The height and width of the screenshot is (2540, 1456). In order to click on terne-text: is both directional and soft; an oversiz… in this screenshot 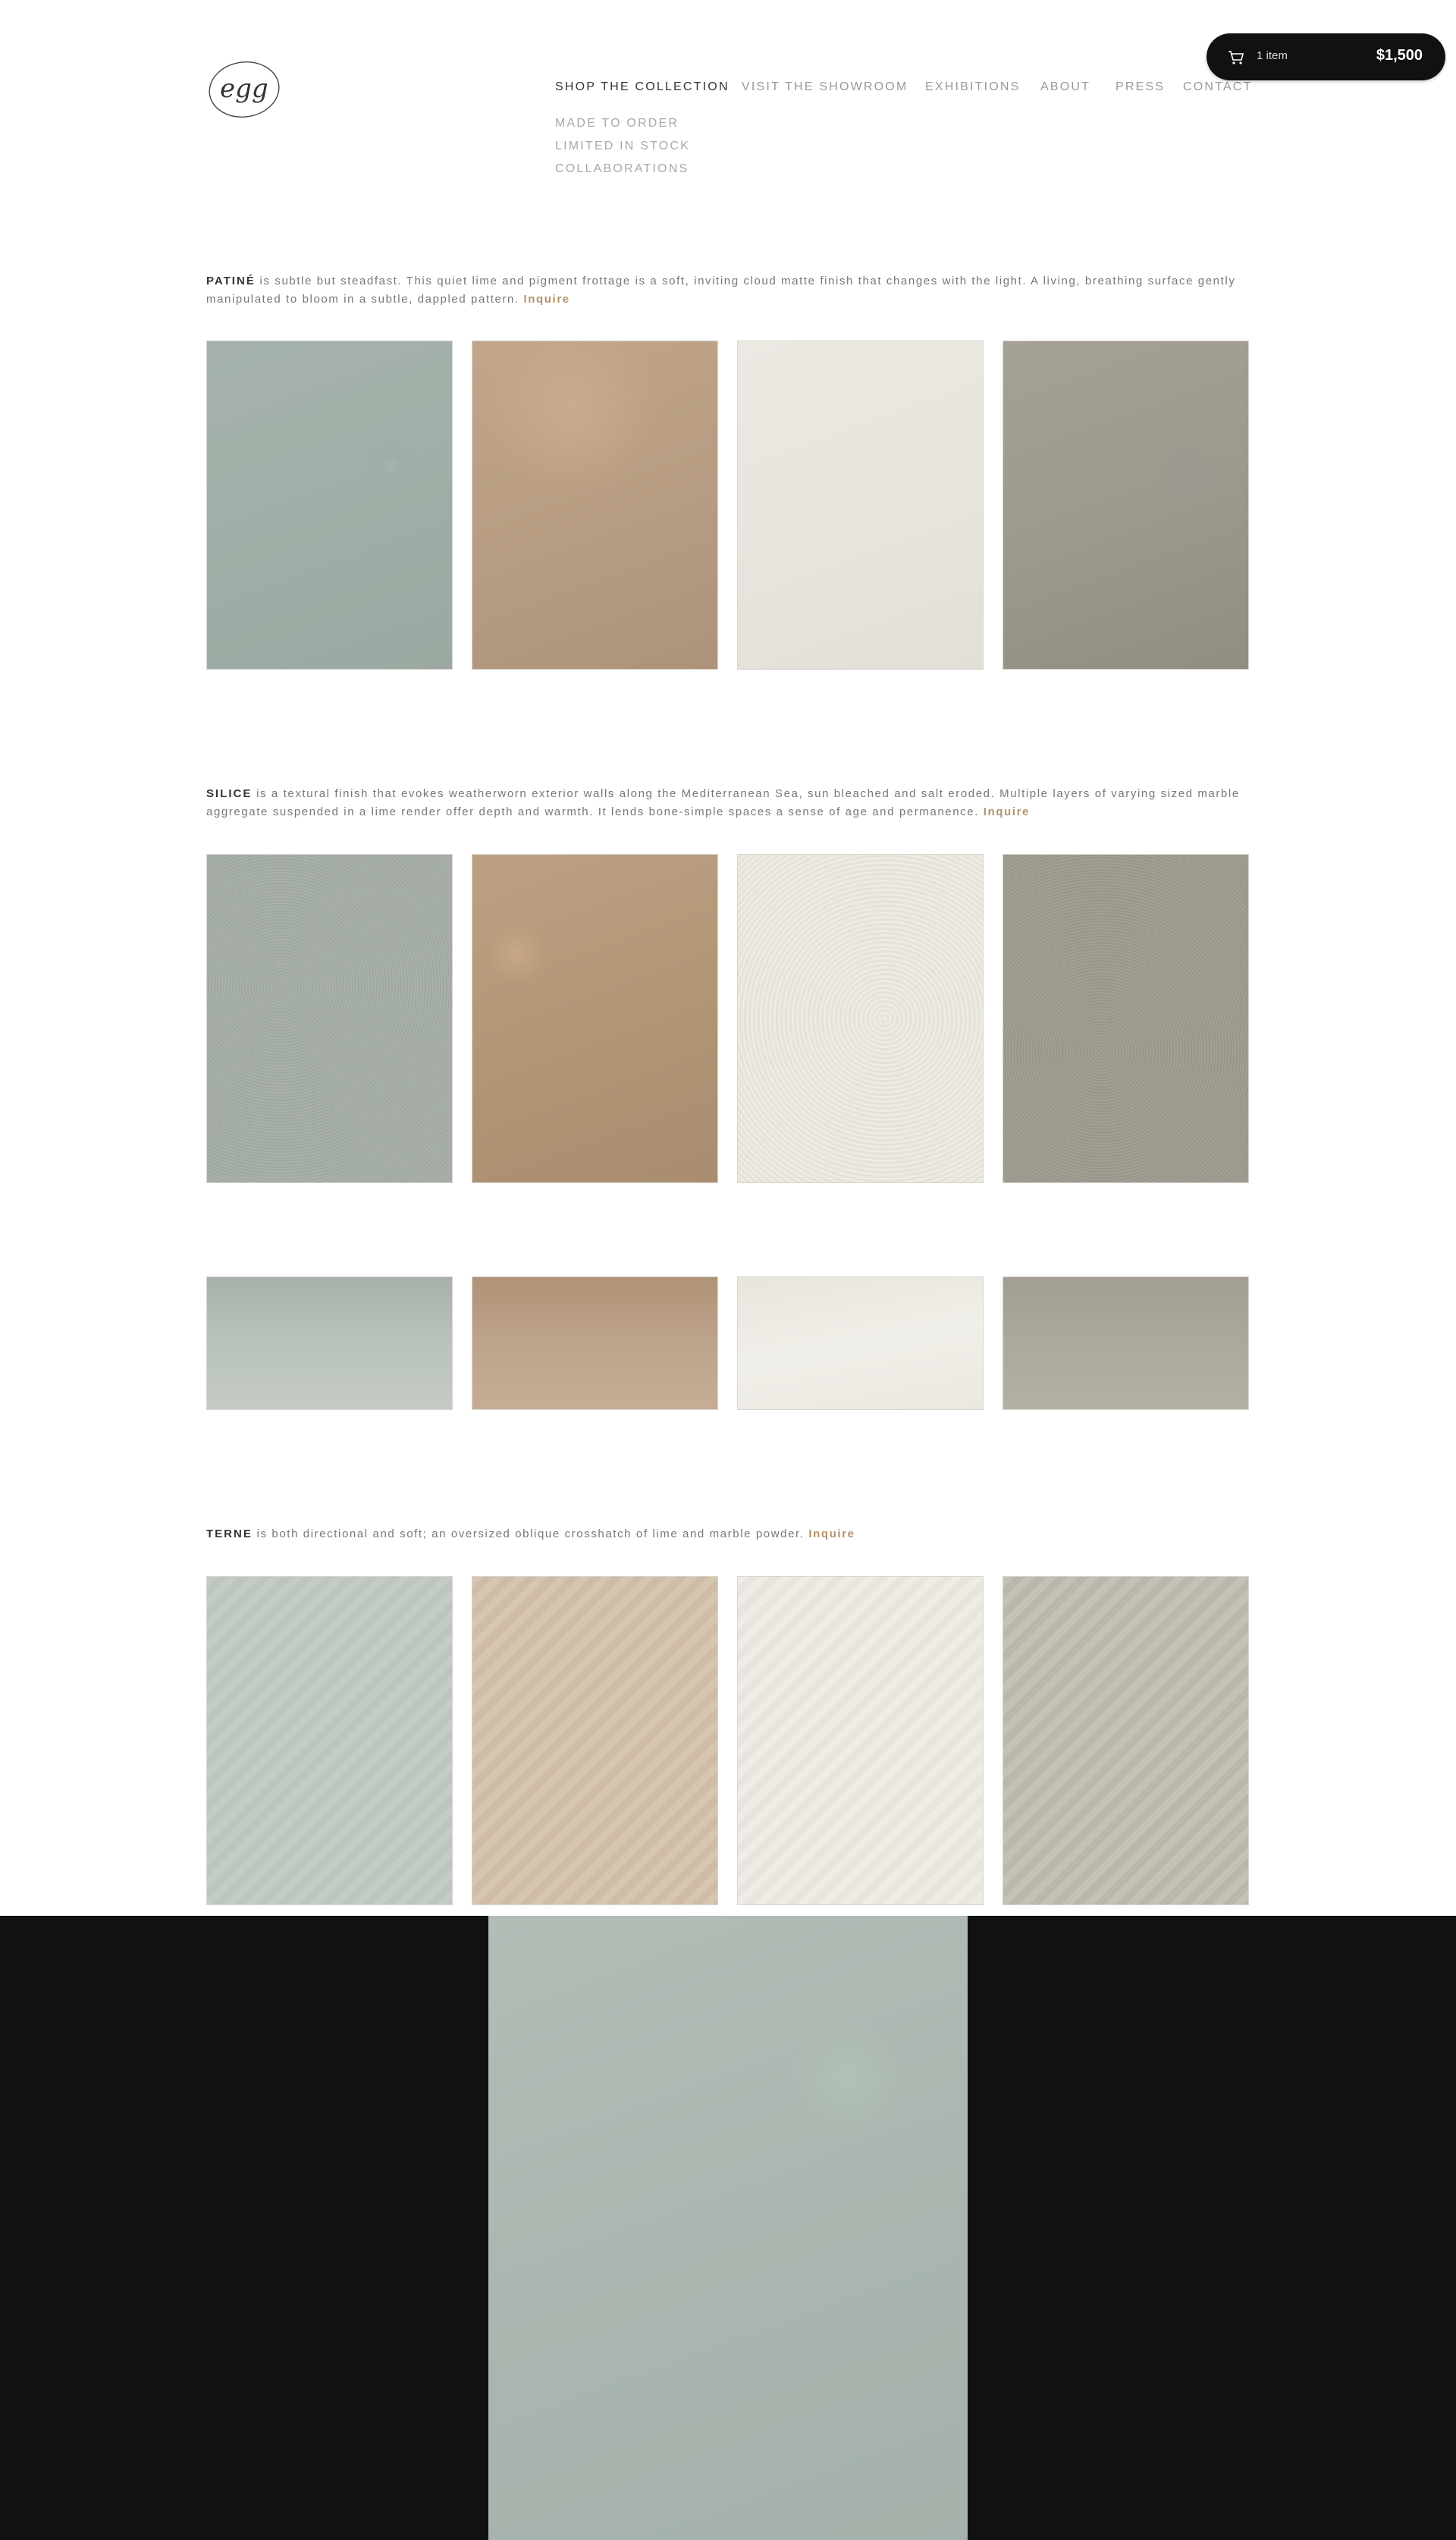, I will do `click(530, 1533)`.